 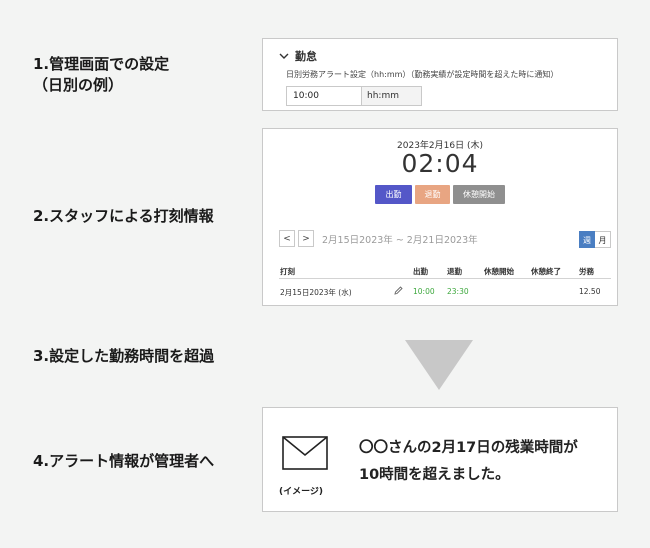 I want to click on column-header-break-end: 休憩終了, so click(x=546, y=271).